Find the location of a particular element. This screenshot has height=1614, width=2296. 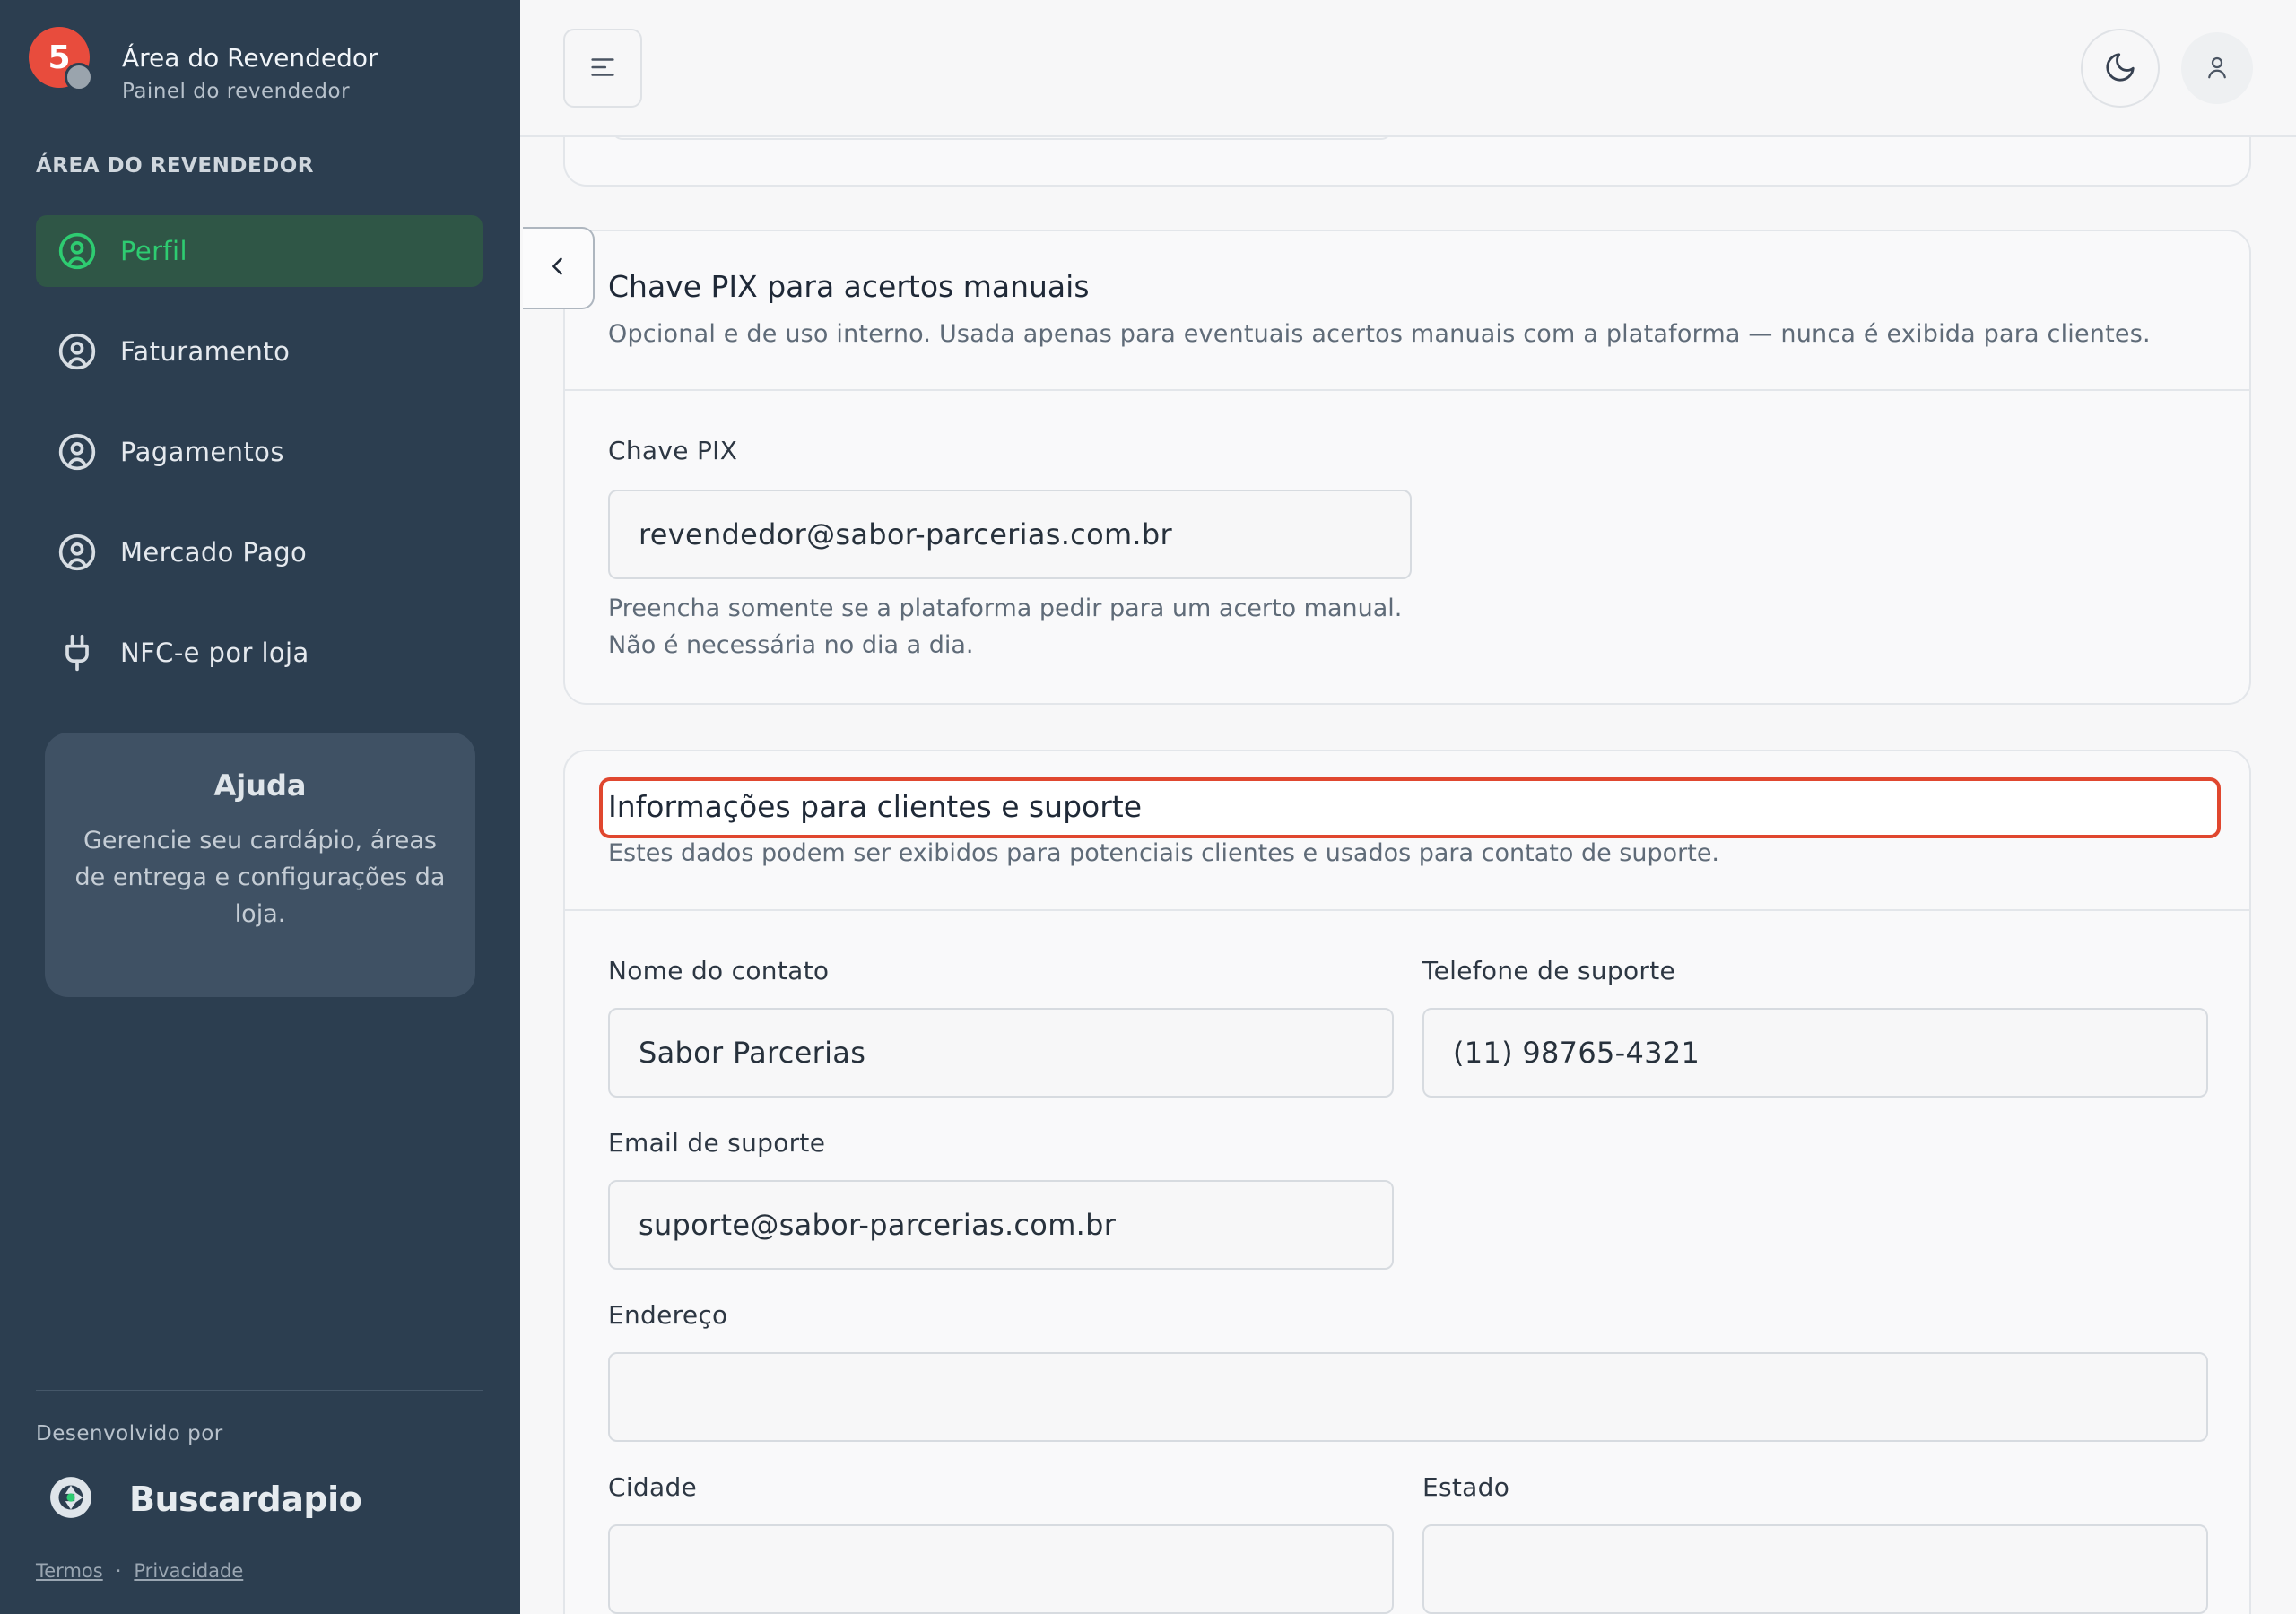

moon-icon is located at coordinates (2120, 68).